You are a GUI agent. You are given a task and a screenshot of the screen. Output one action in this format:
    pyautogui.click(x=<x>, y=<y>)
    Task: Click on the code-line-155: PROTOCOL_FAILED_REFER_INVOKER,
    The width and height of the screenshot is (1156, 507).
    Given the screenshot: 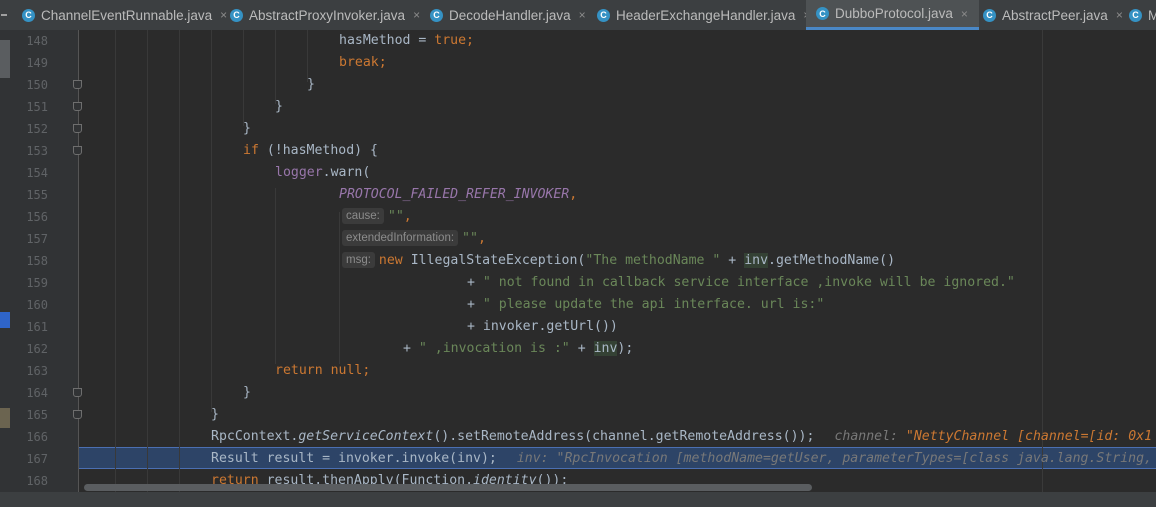 What is the action you would take?
    pyautogui.click(x=458, y=195)
    